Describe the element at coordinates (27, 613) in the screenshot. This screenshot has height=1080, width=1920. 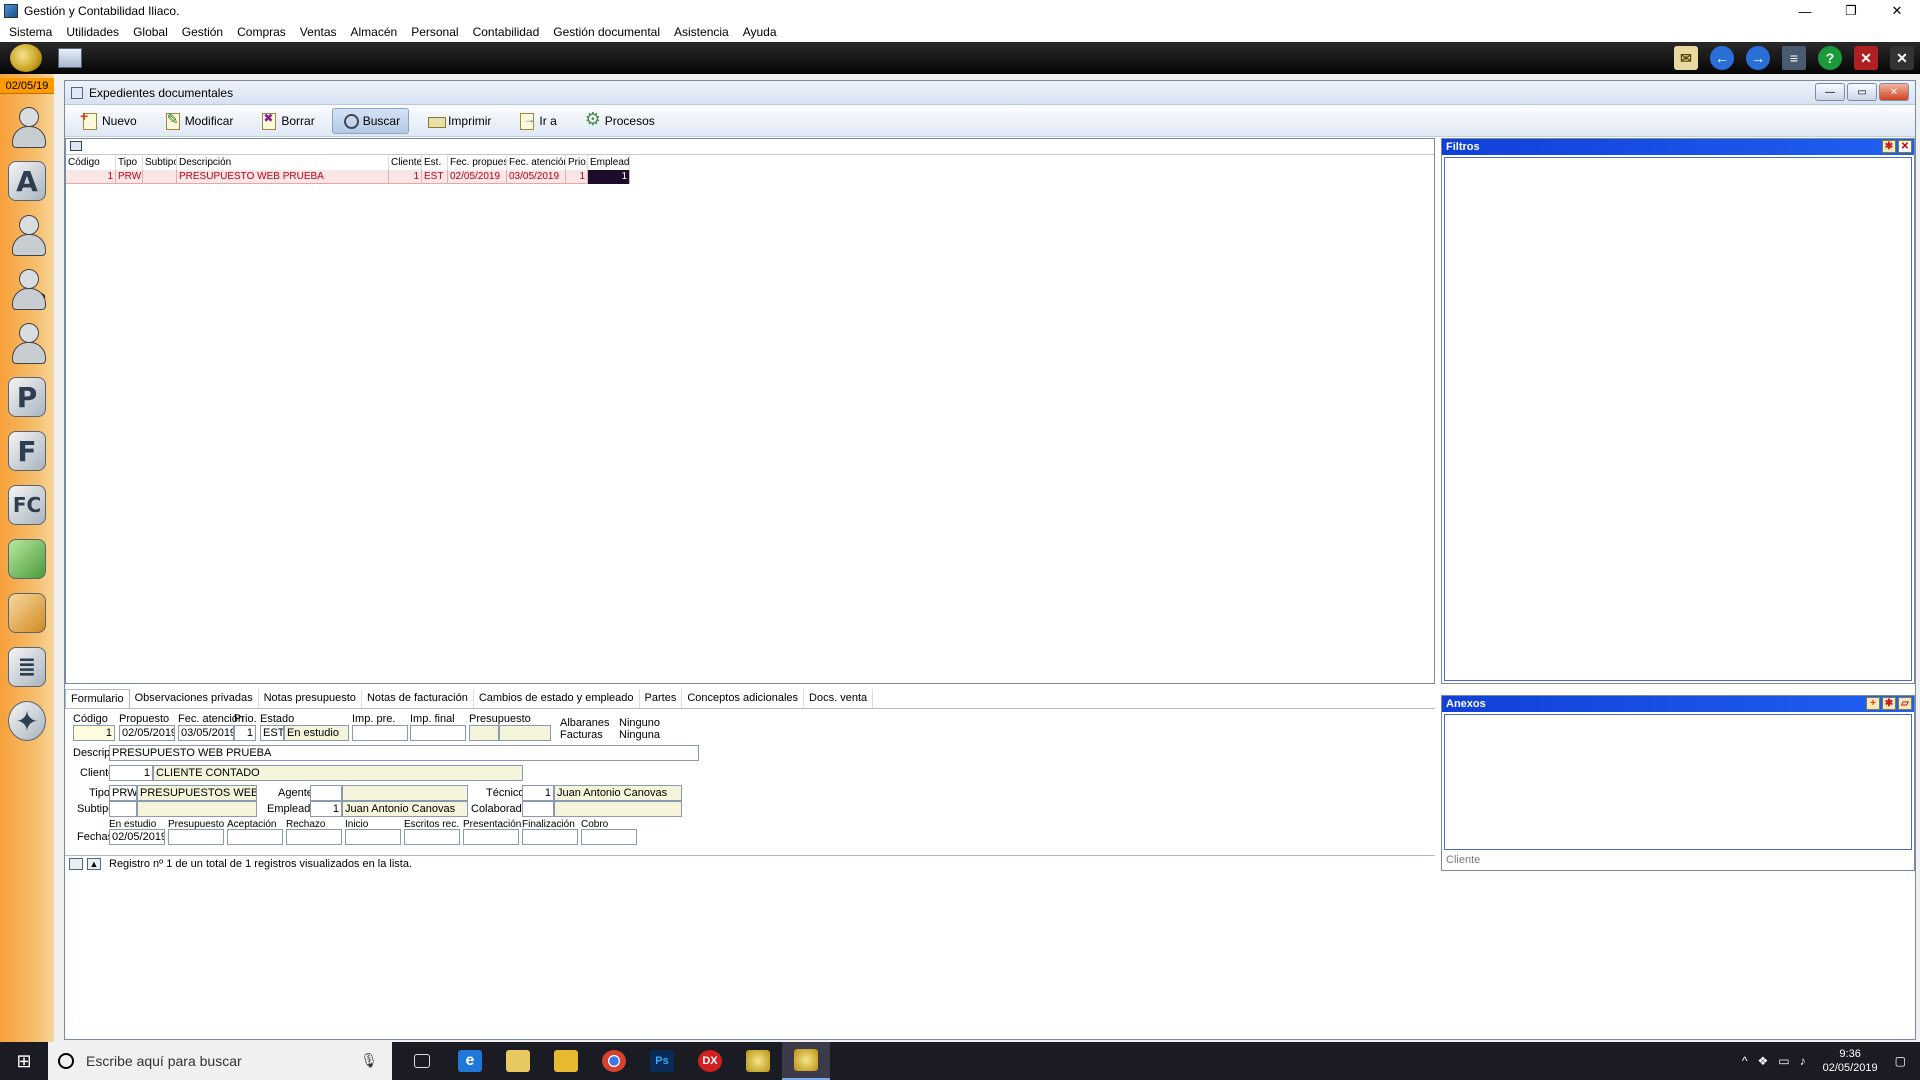
I see `bag-orange-icon` at that location.